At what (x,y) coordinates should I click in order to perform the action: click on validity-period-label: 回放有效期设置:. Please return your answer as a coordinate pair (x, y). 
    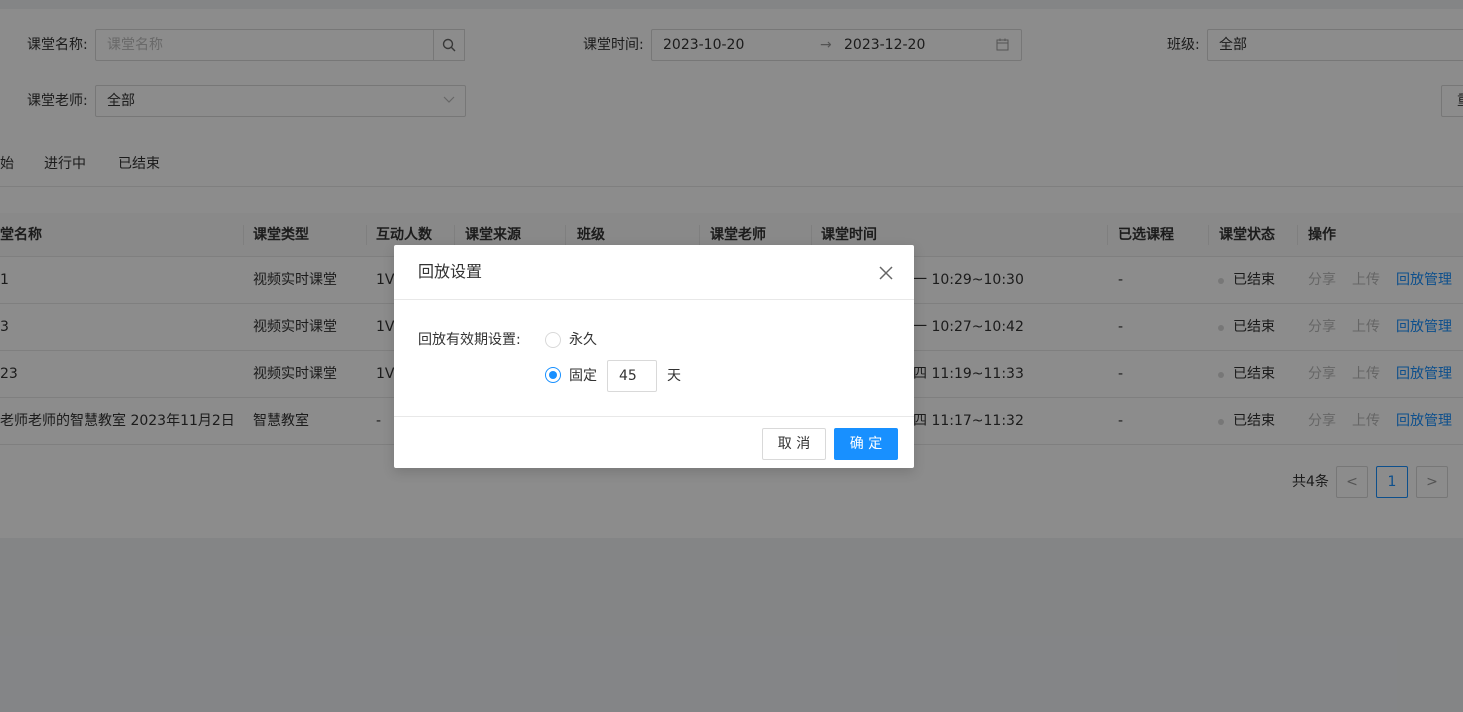
    Looking at the image, I should click on (469, 340).